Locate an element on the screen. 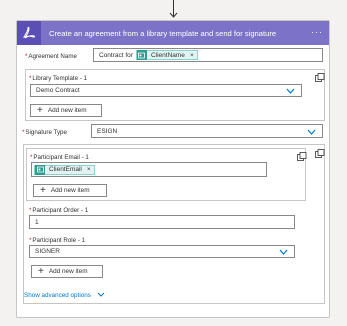 The width and height of the screenshot is (347, 326). participant-role-label: *Participant Role - 1 is located at coordinates (57, 240).